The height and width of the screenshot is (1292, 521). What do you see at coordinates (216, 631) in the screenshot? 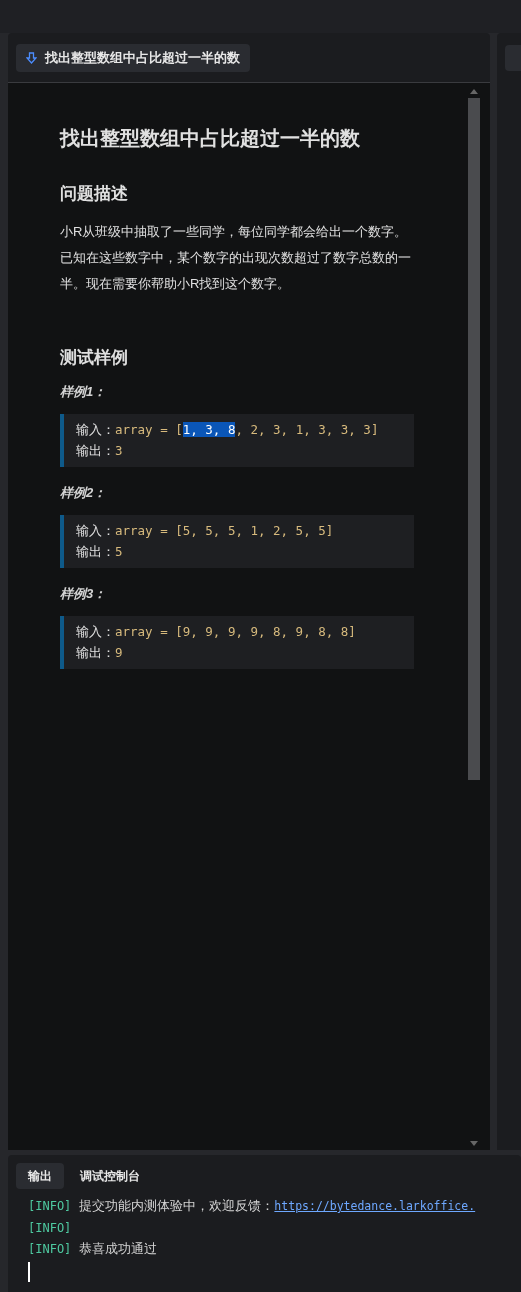
I see `code-line: 输入：array = [9, 9, 9, 9, 8, 9, 8, 8]` at bounding box center [216, 631].